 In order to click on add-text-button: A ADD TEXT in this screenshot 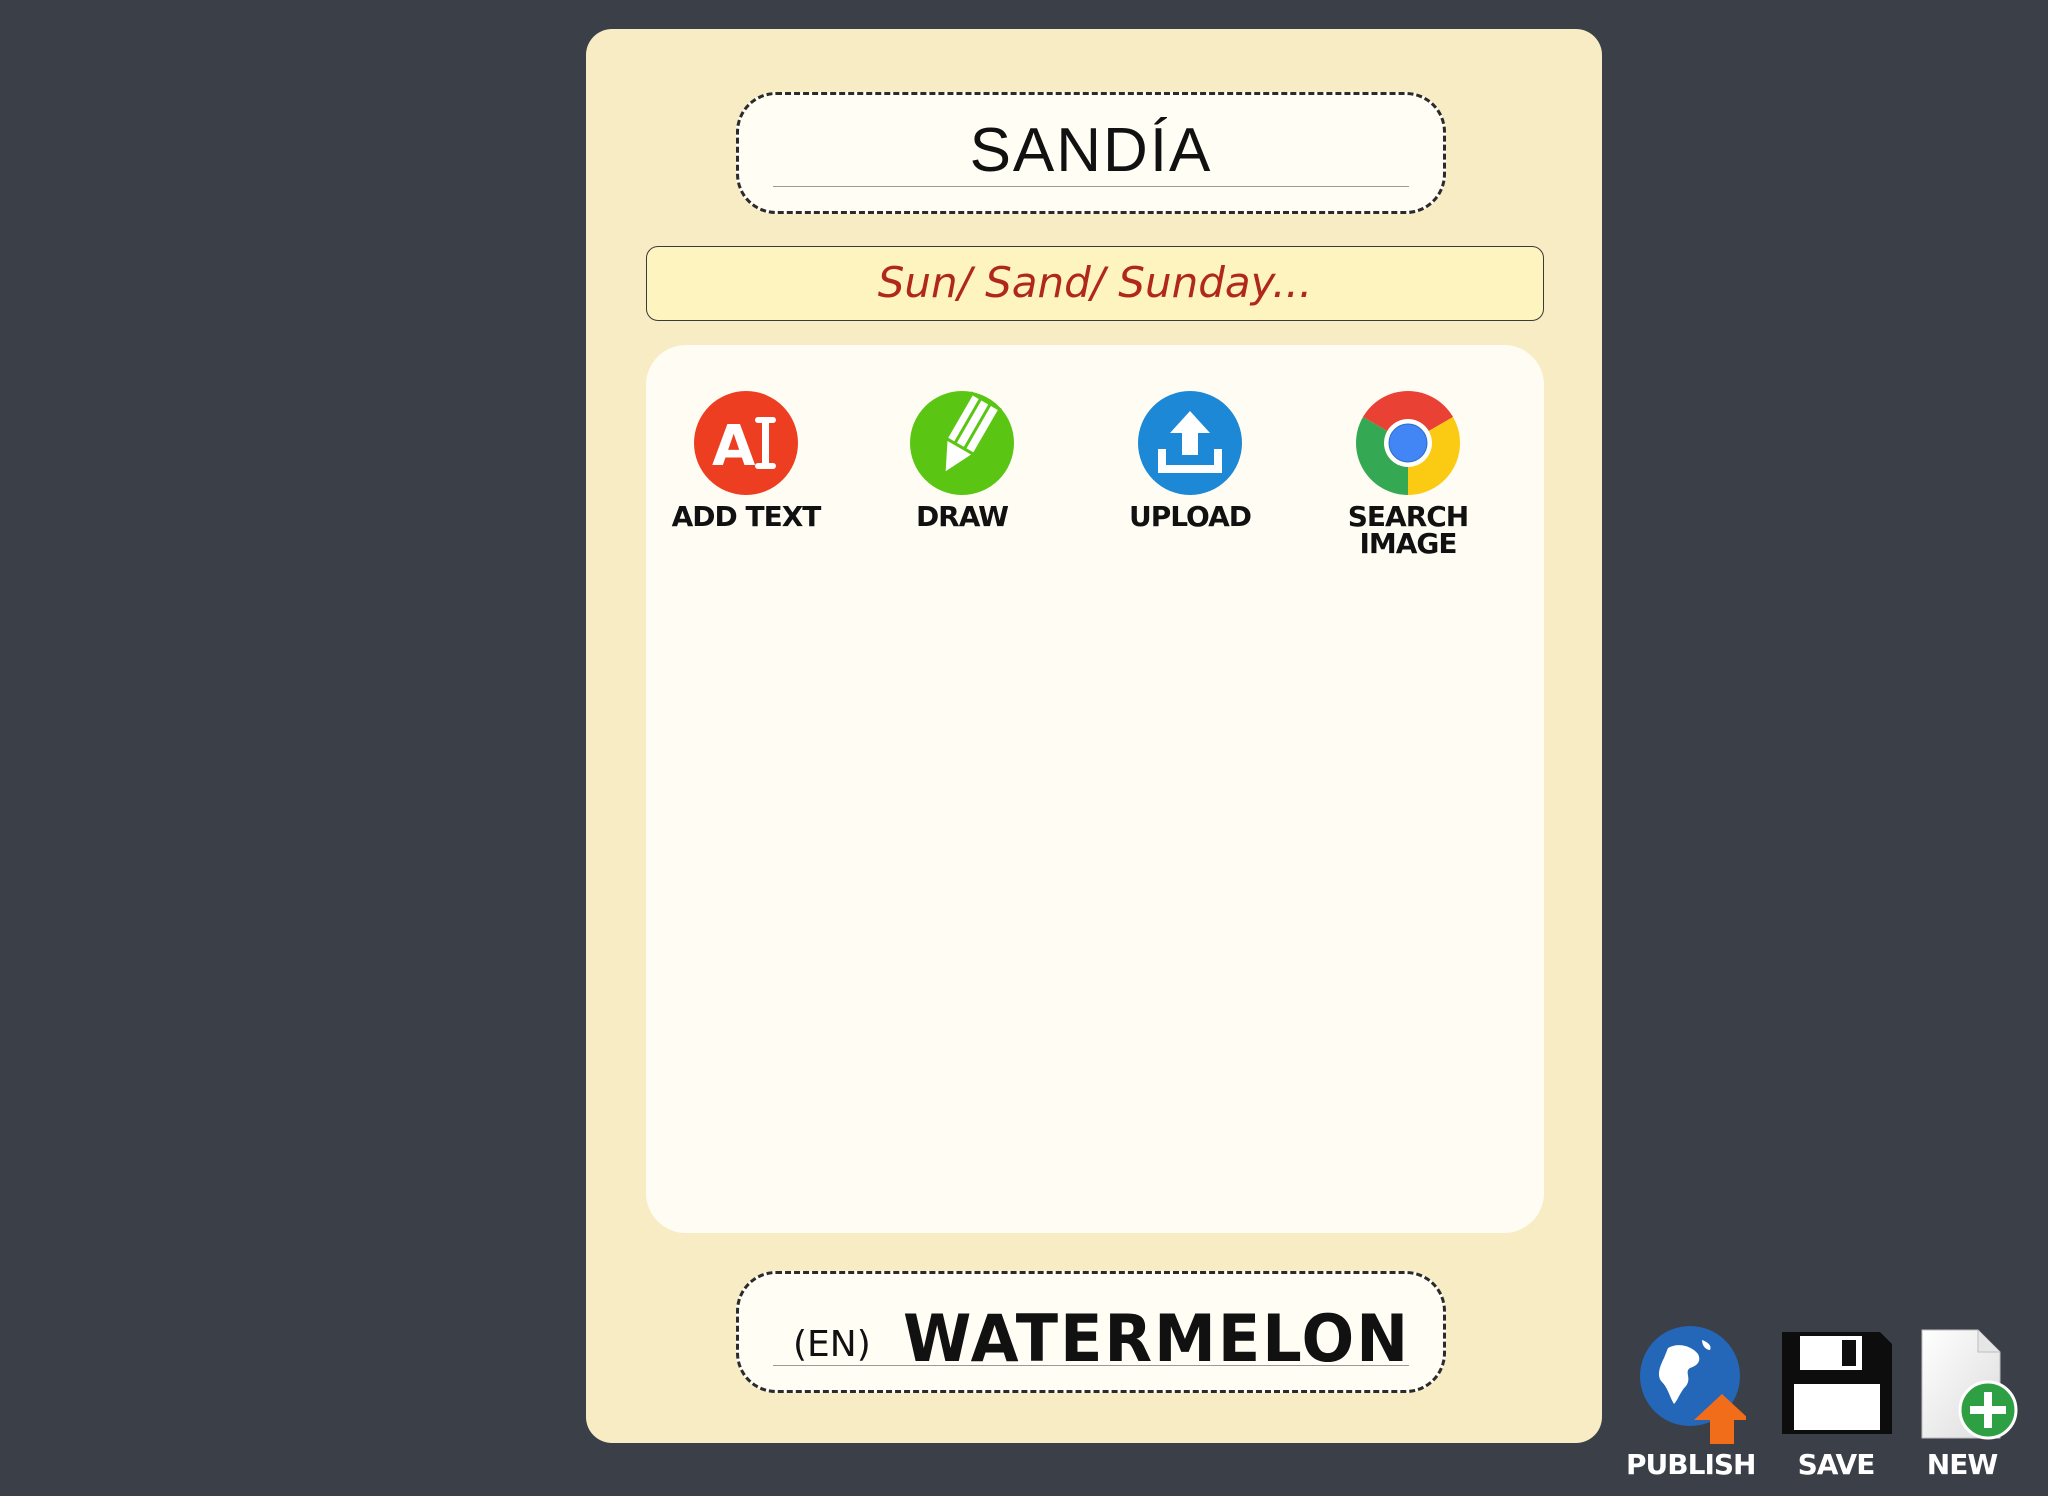, I will do `click(746, 461)`.